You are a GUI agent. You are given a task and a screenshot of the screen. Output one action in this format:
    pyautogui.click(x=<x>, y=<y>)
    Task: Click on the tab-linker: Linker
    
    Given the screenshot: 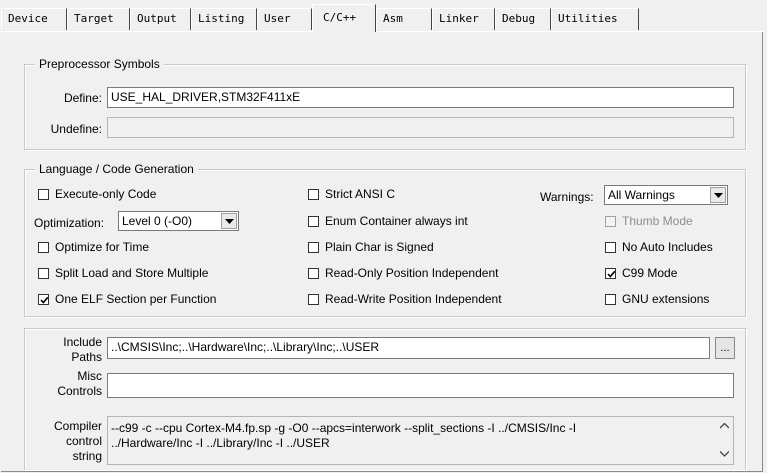 What is the action you would take?
    pyautogui.click(x=463, y=19)
    